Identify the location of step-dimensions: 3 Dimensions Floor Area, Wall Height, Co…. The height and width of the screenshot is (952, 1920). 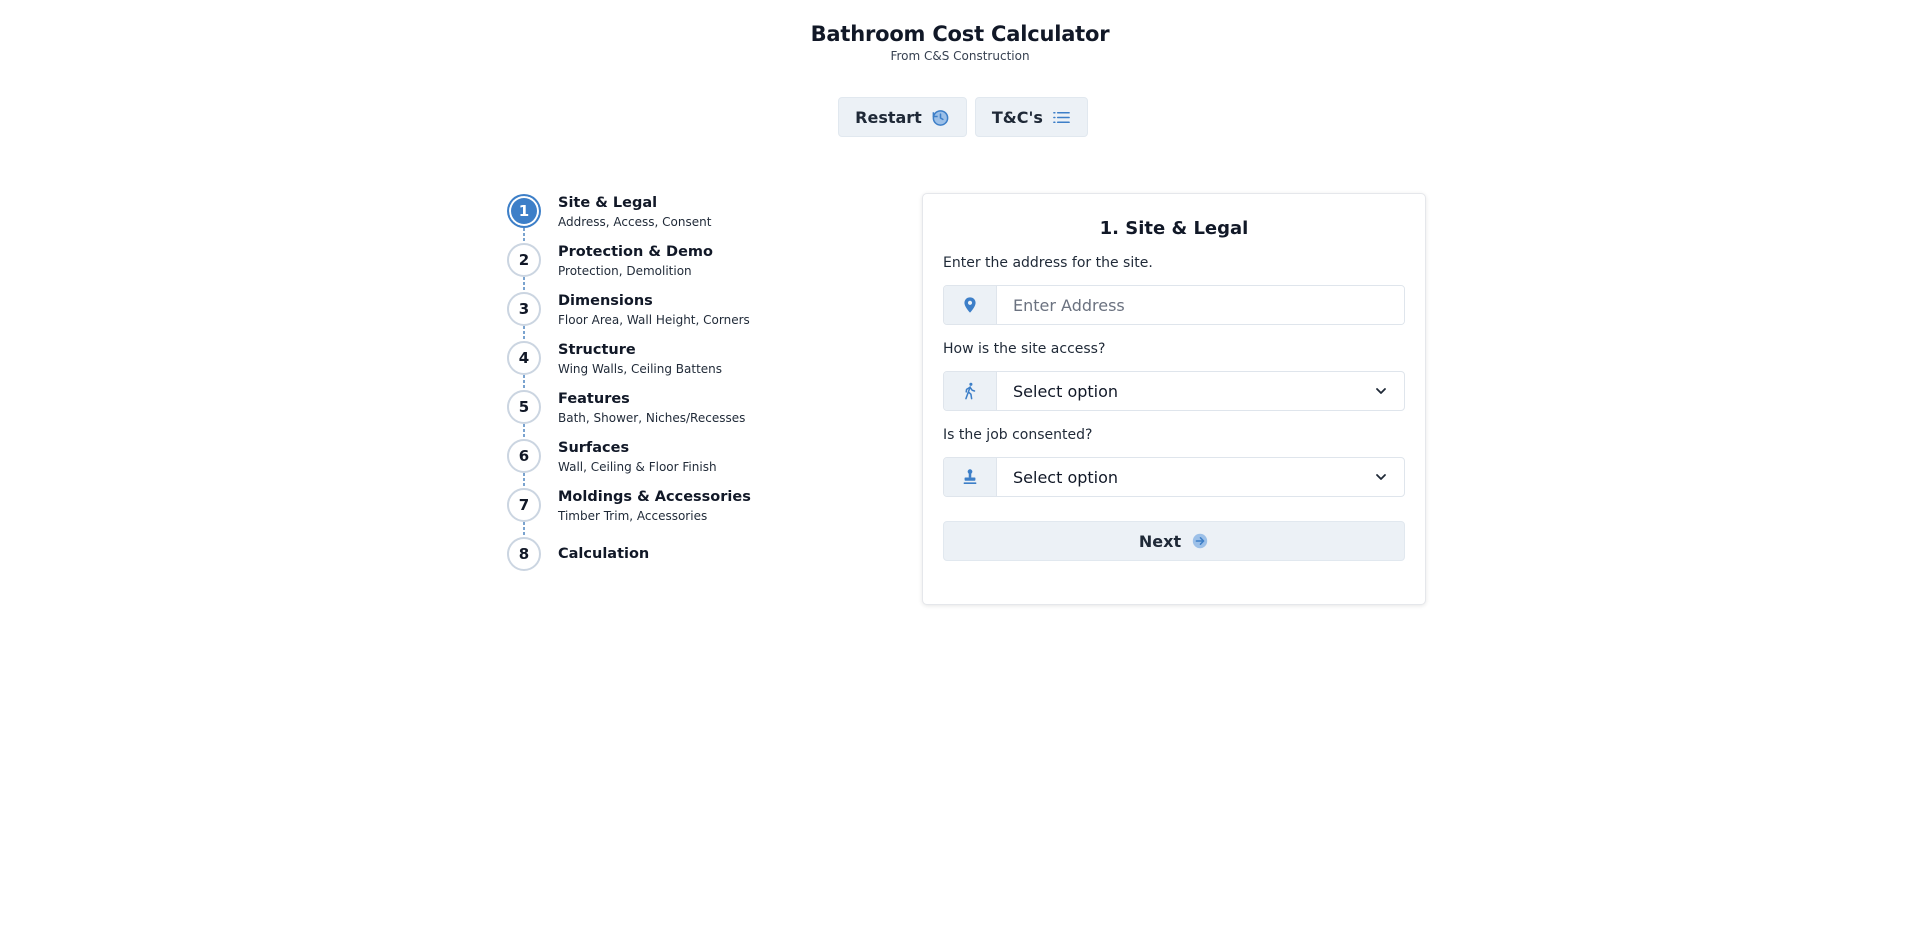
(672, 316).